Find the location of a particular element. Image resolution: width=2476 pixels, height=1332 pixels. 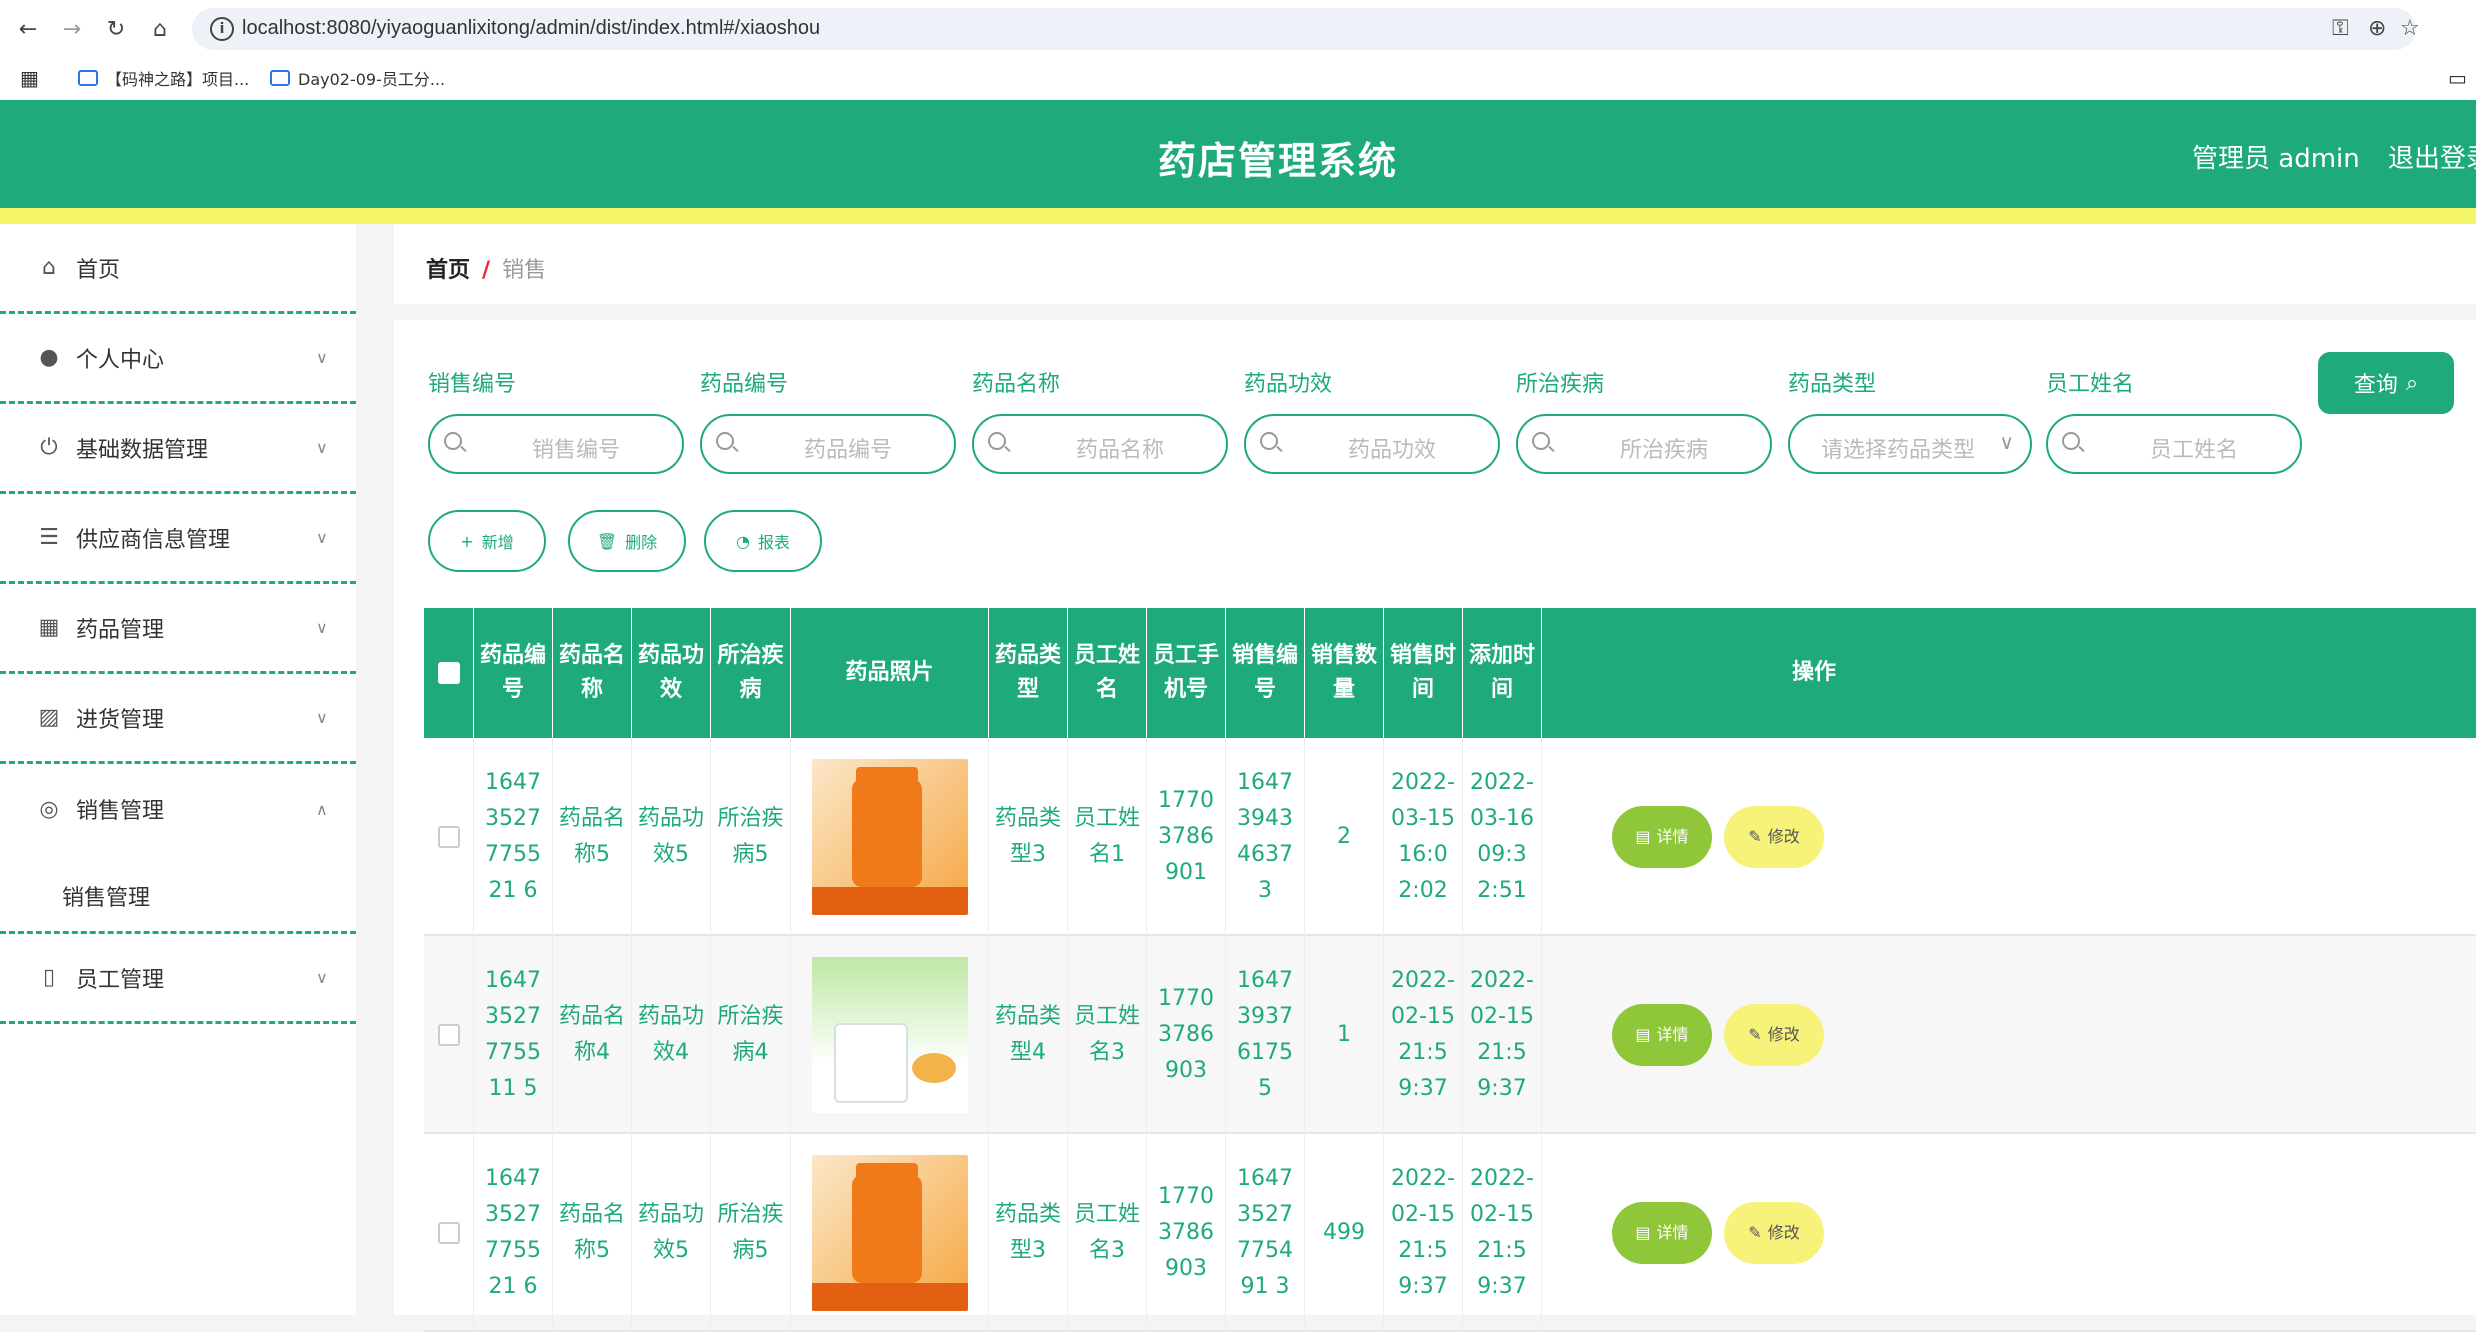

drug-no-input: 药品编号 is located at coordinates (828, 444).